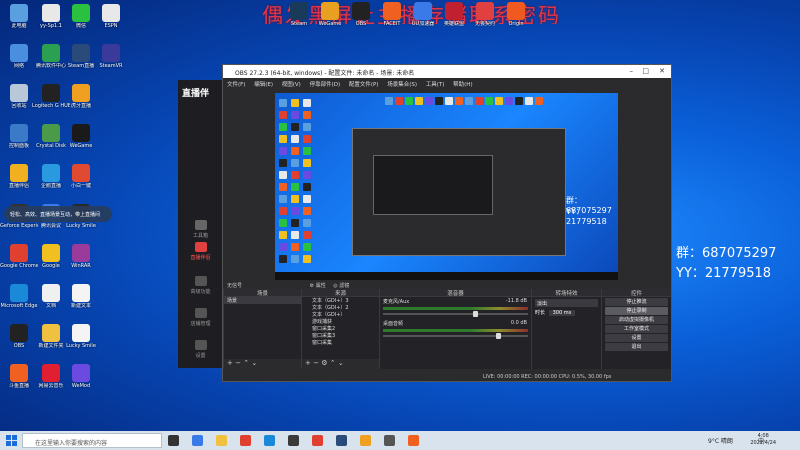 The width and height of the screenshot is (800, 450). What do you see at coordinates (402, 85) in the screenshot?
I see `menu-scene-collection: 场景集合(S)` at bounding box center [402, 85].